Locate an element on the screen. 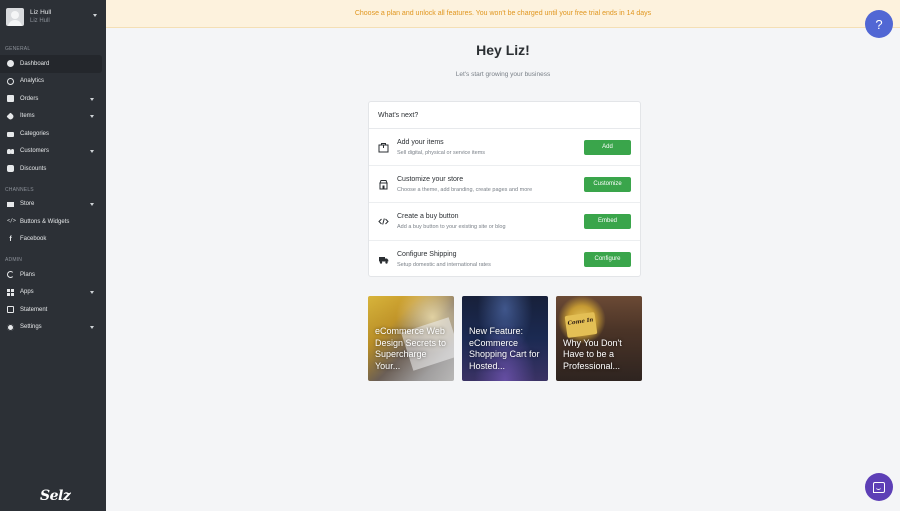 The width and height of the screenshot is (900, 511). sidebar-item-label: Orders is located at coordinates (29, 98).